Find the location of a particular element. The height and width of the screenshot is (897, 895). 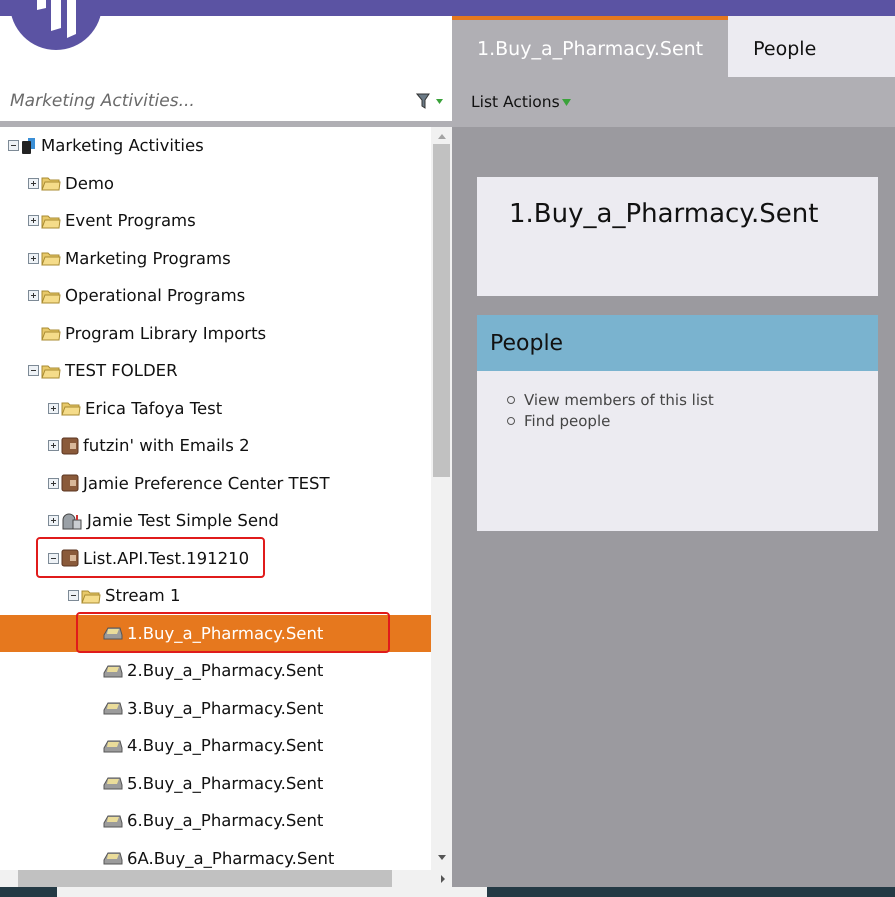

tree-item: Marketing Programs is located at coordinates (215, 258).